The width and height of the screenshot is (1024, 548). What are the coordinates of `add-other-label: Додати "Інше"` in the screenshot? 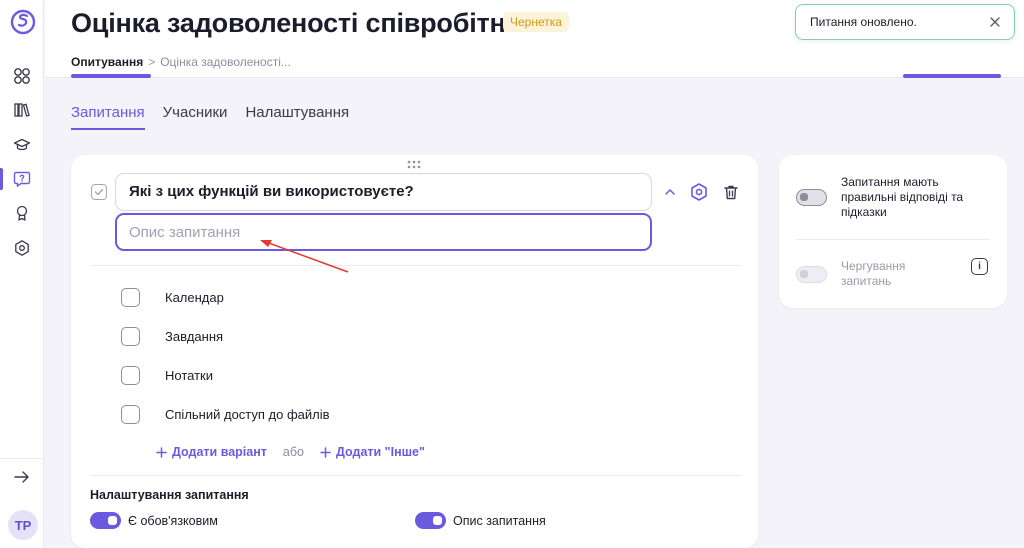 It's located at (380, 452).